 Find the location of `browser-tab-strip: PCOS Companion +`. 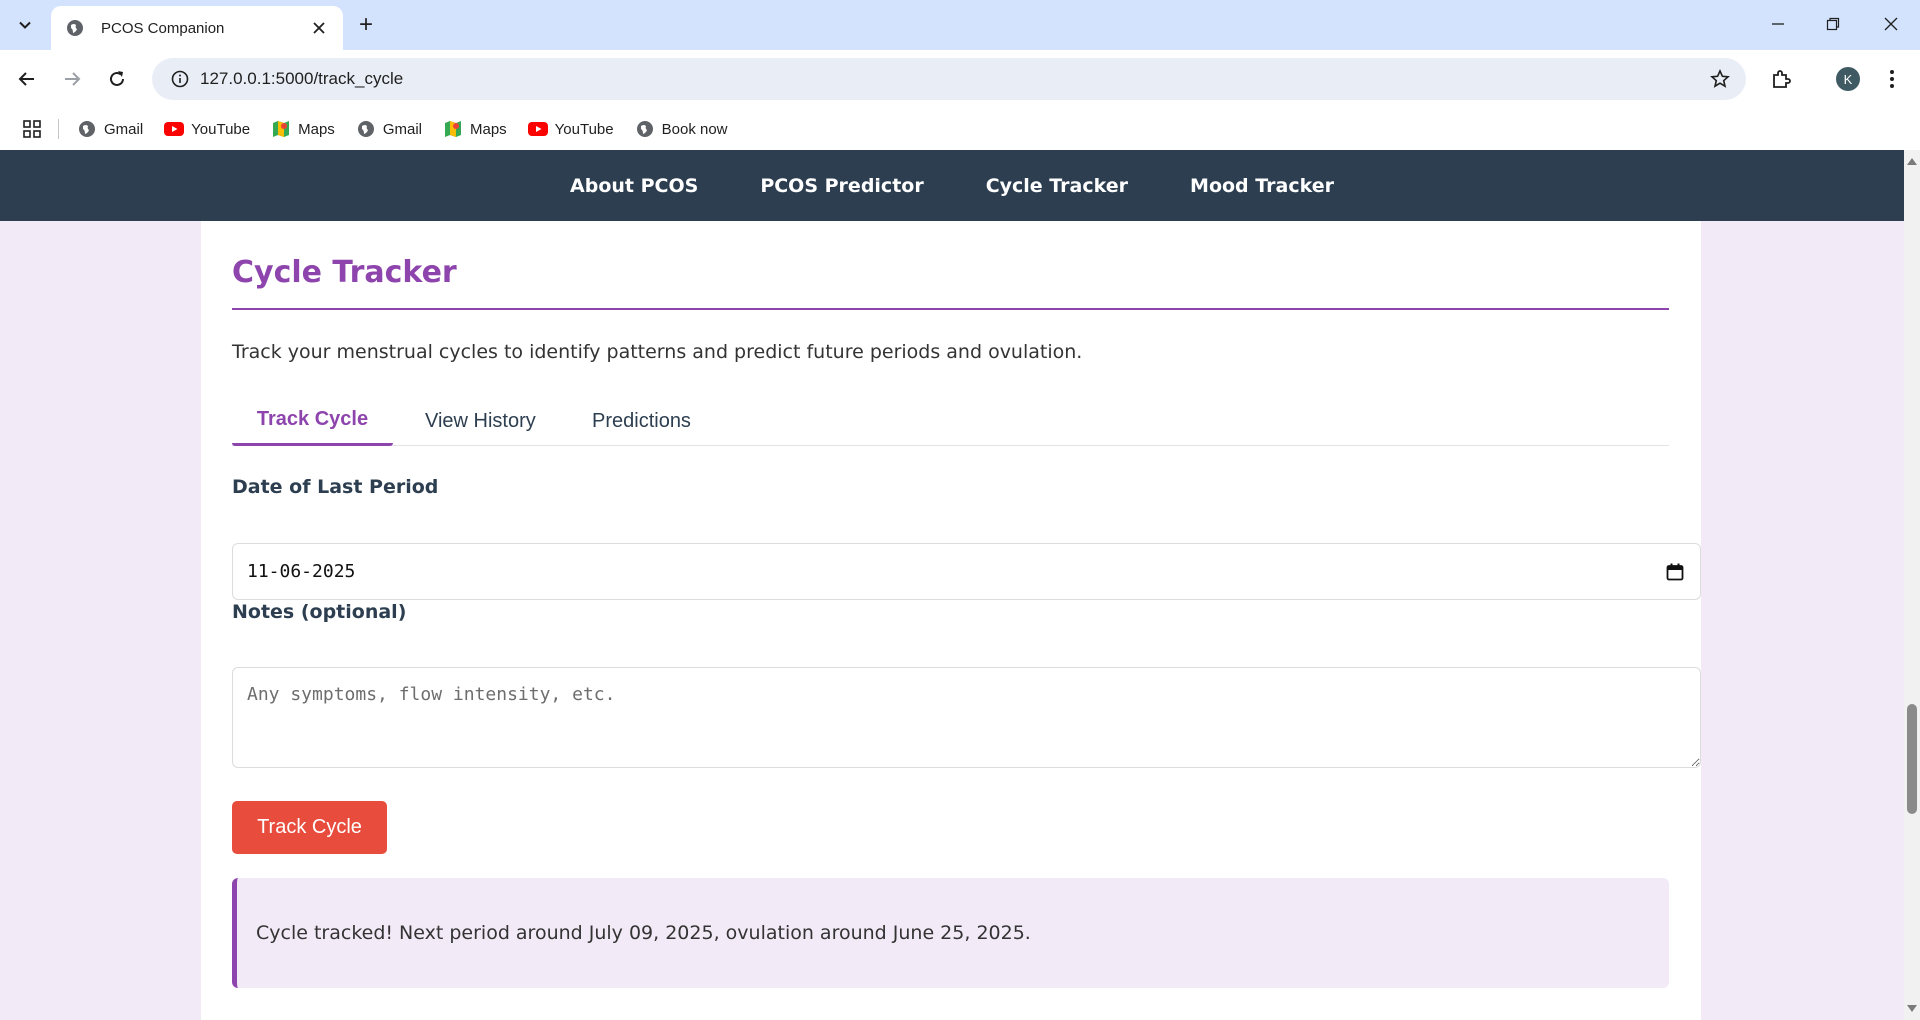

browser-tab-strip: PCOS Companion + is located at coordinates (960, 25).